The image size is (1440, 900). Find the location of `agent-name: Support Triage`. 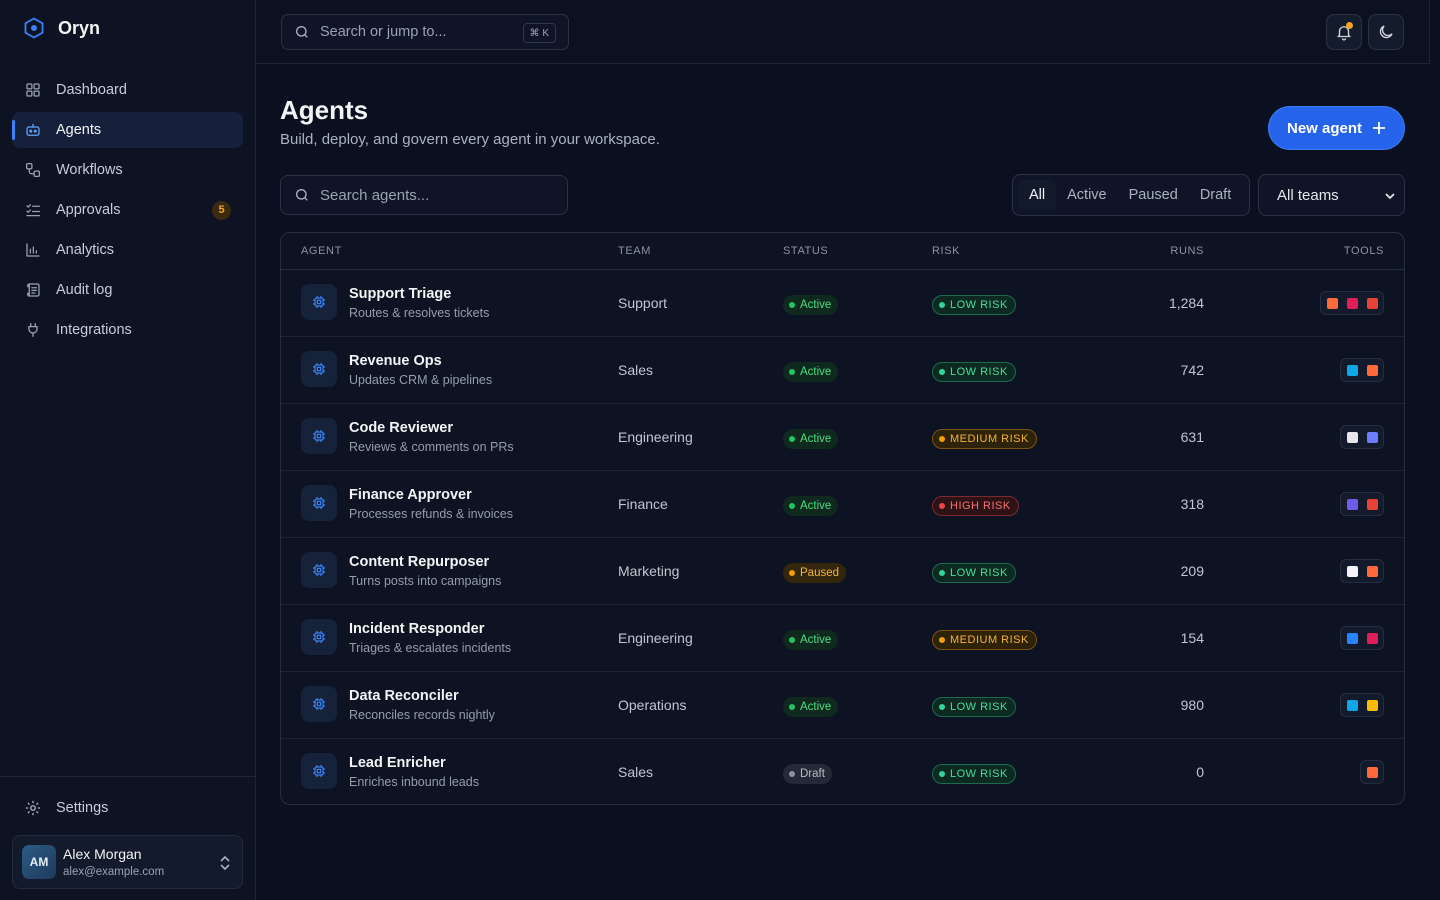

agent-name: Support Triage is located at coordinates (400, 294).